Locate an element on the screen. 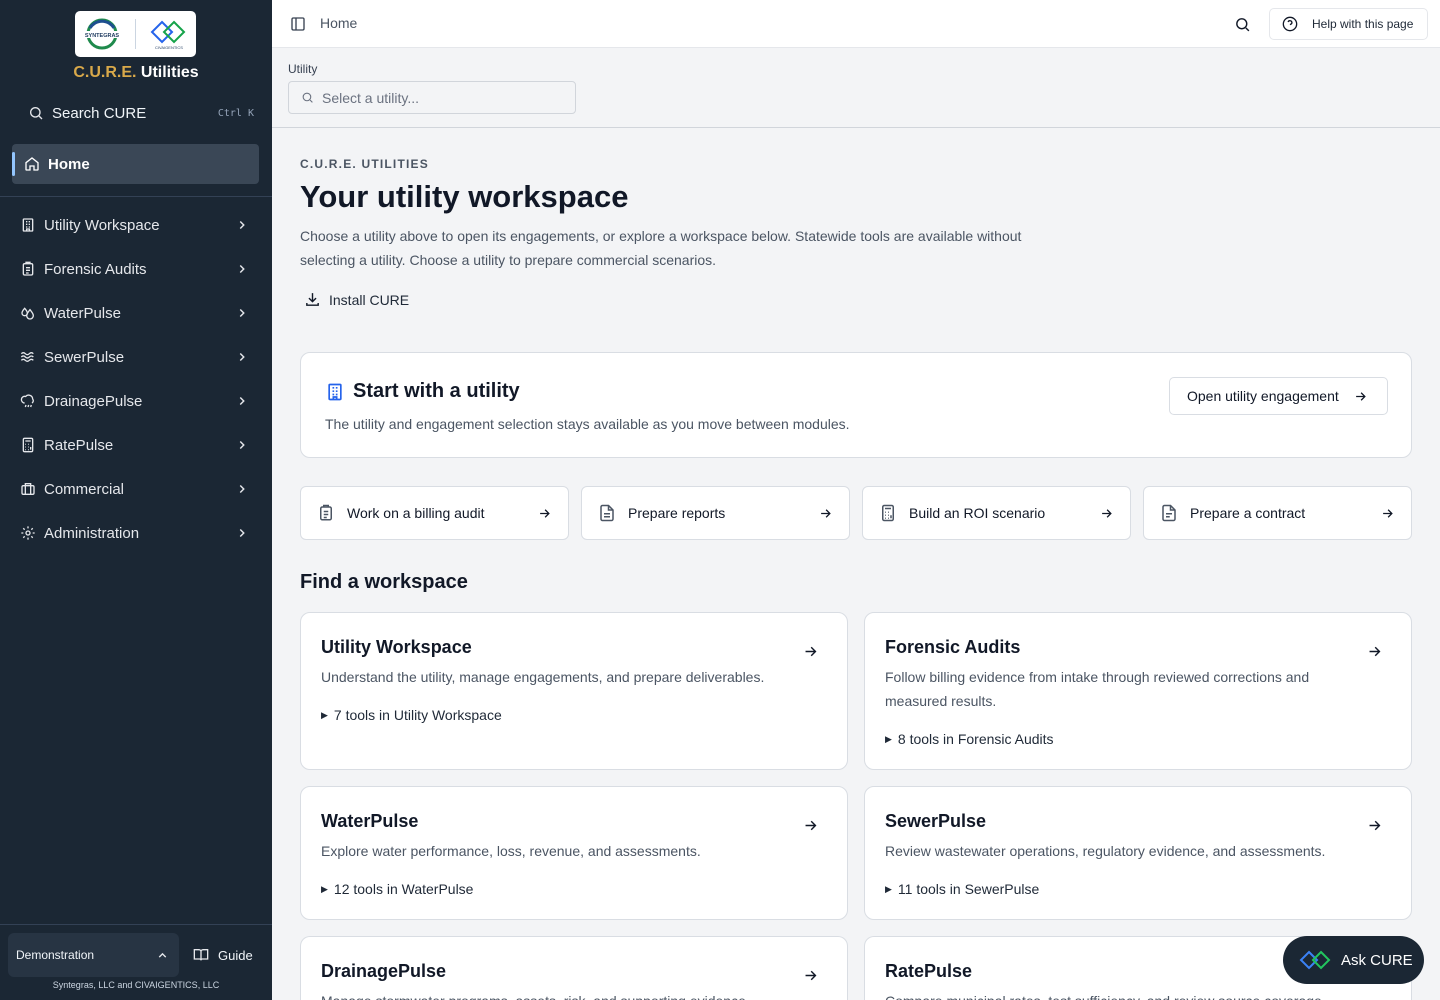  home-icon is located at coordinates (32, 164).